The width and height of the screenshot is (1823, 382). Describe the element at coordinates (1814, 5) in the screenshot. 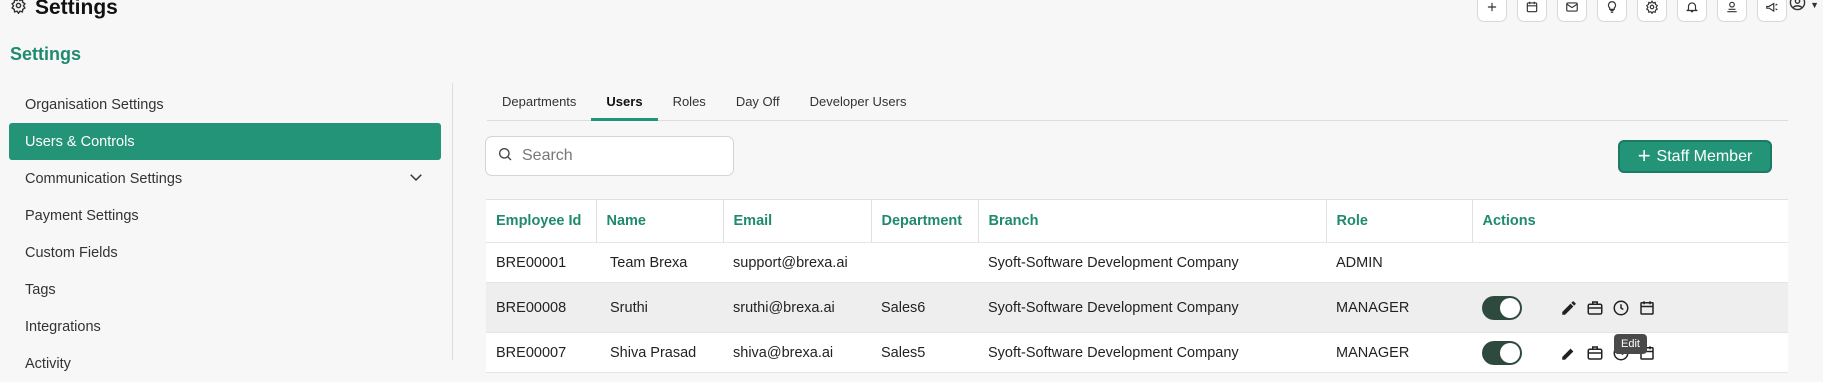

I see `chevron-down-icon: ▼` at that location.